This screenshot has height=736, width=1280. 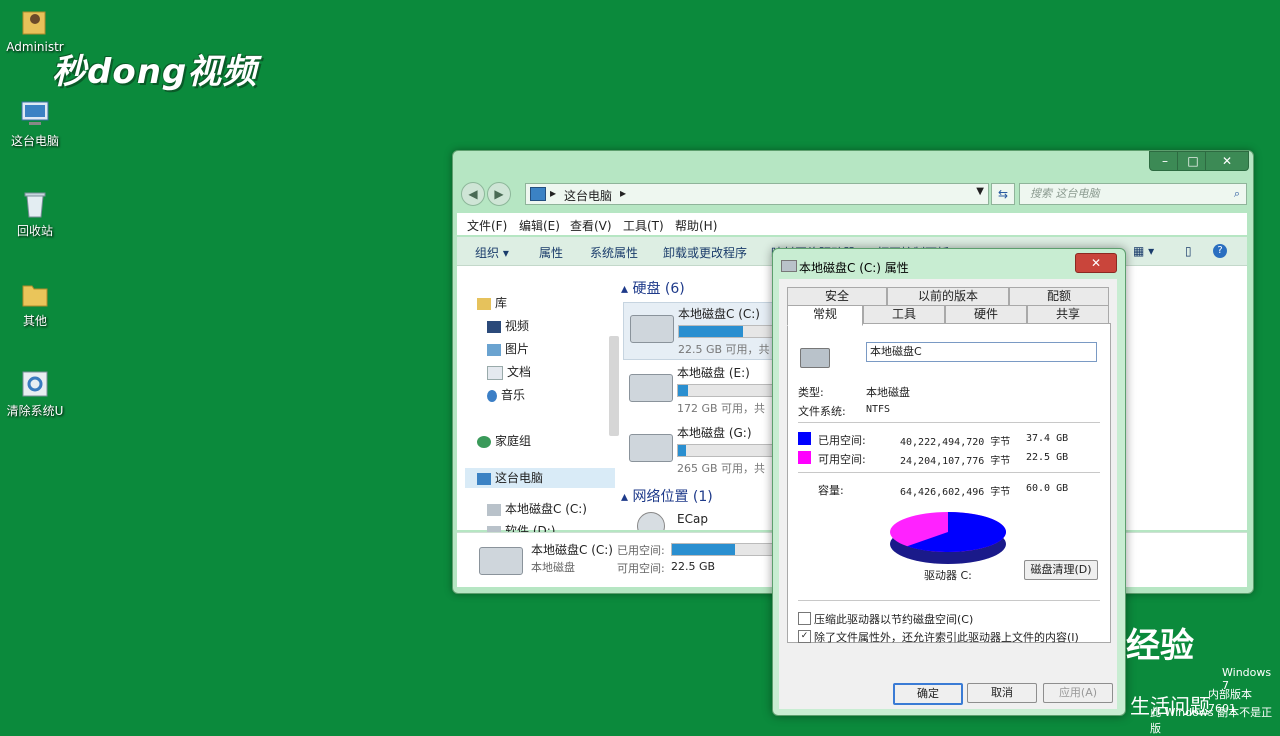 What do you see at coordinates (703, 390) in the screenshot?
I see `drive-item-e: 本地磁盘 (E:) 172 GB 可用，共` at bounding box center [703, 390].